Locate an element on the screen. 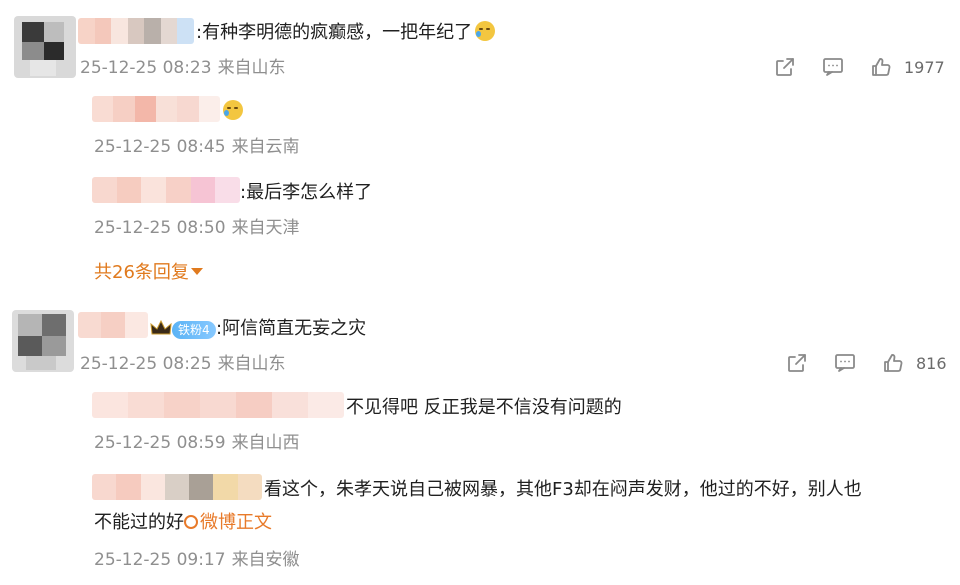 The width and height of the screenshot is (960, 585). reply-meta: 25-12-25 09:17 来自安徽 is located at coordinates (197, 560).